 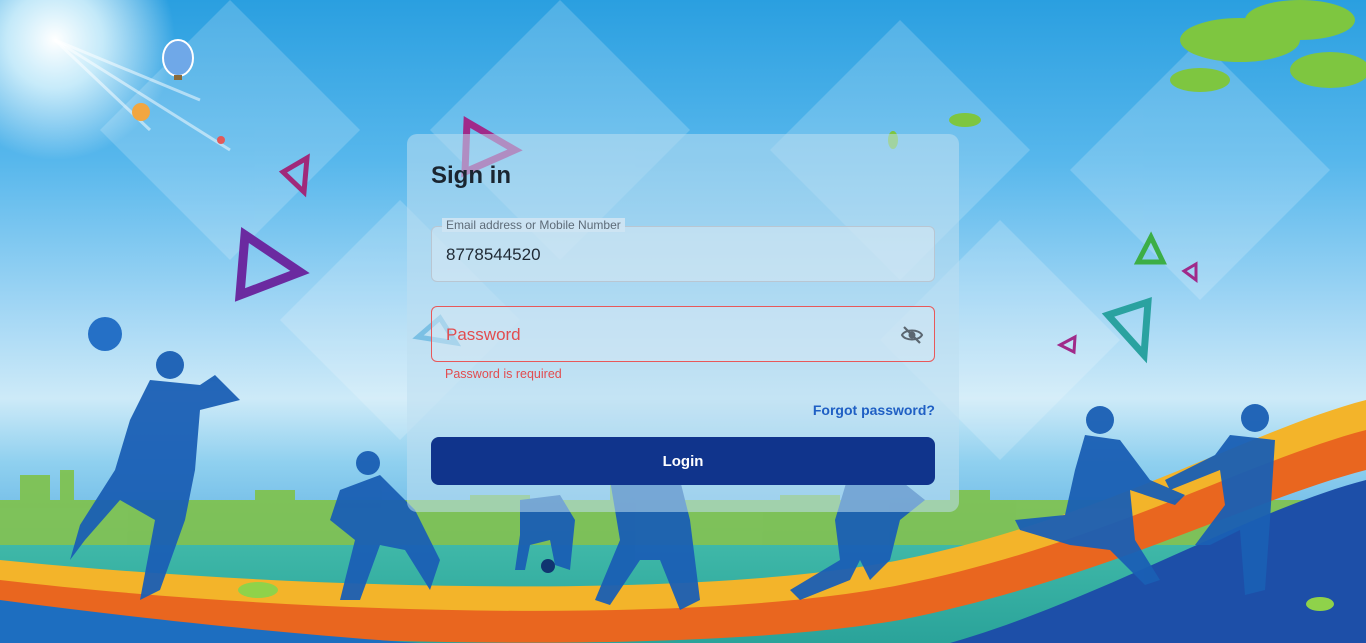 What do you see at coordinates (493, 255) in the screenshot?
I see `email-field-value: 8778544520` at bounding box center [493, 255].